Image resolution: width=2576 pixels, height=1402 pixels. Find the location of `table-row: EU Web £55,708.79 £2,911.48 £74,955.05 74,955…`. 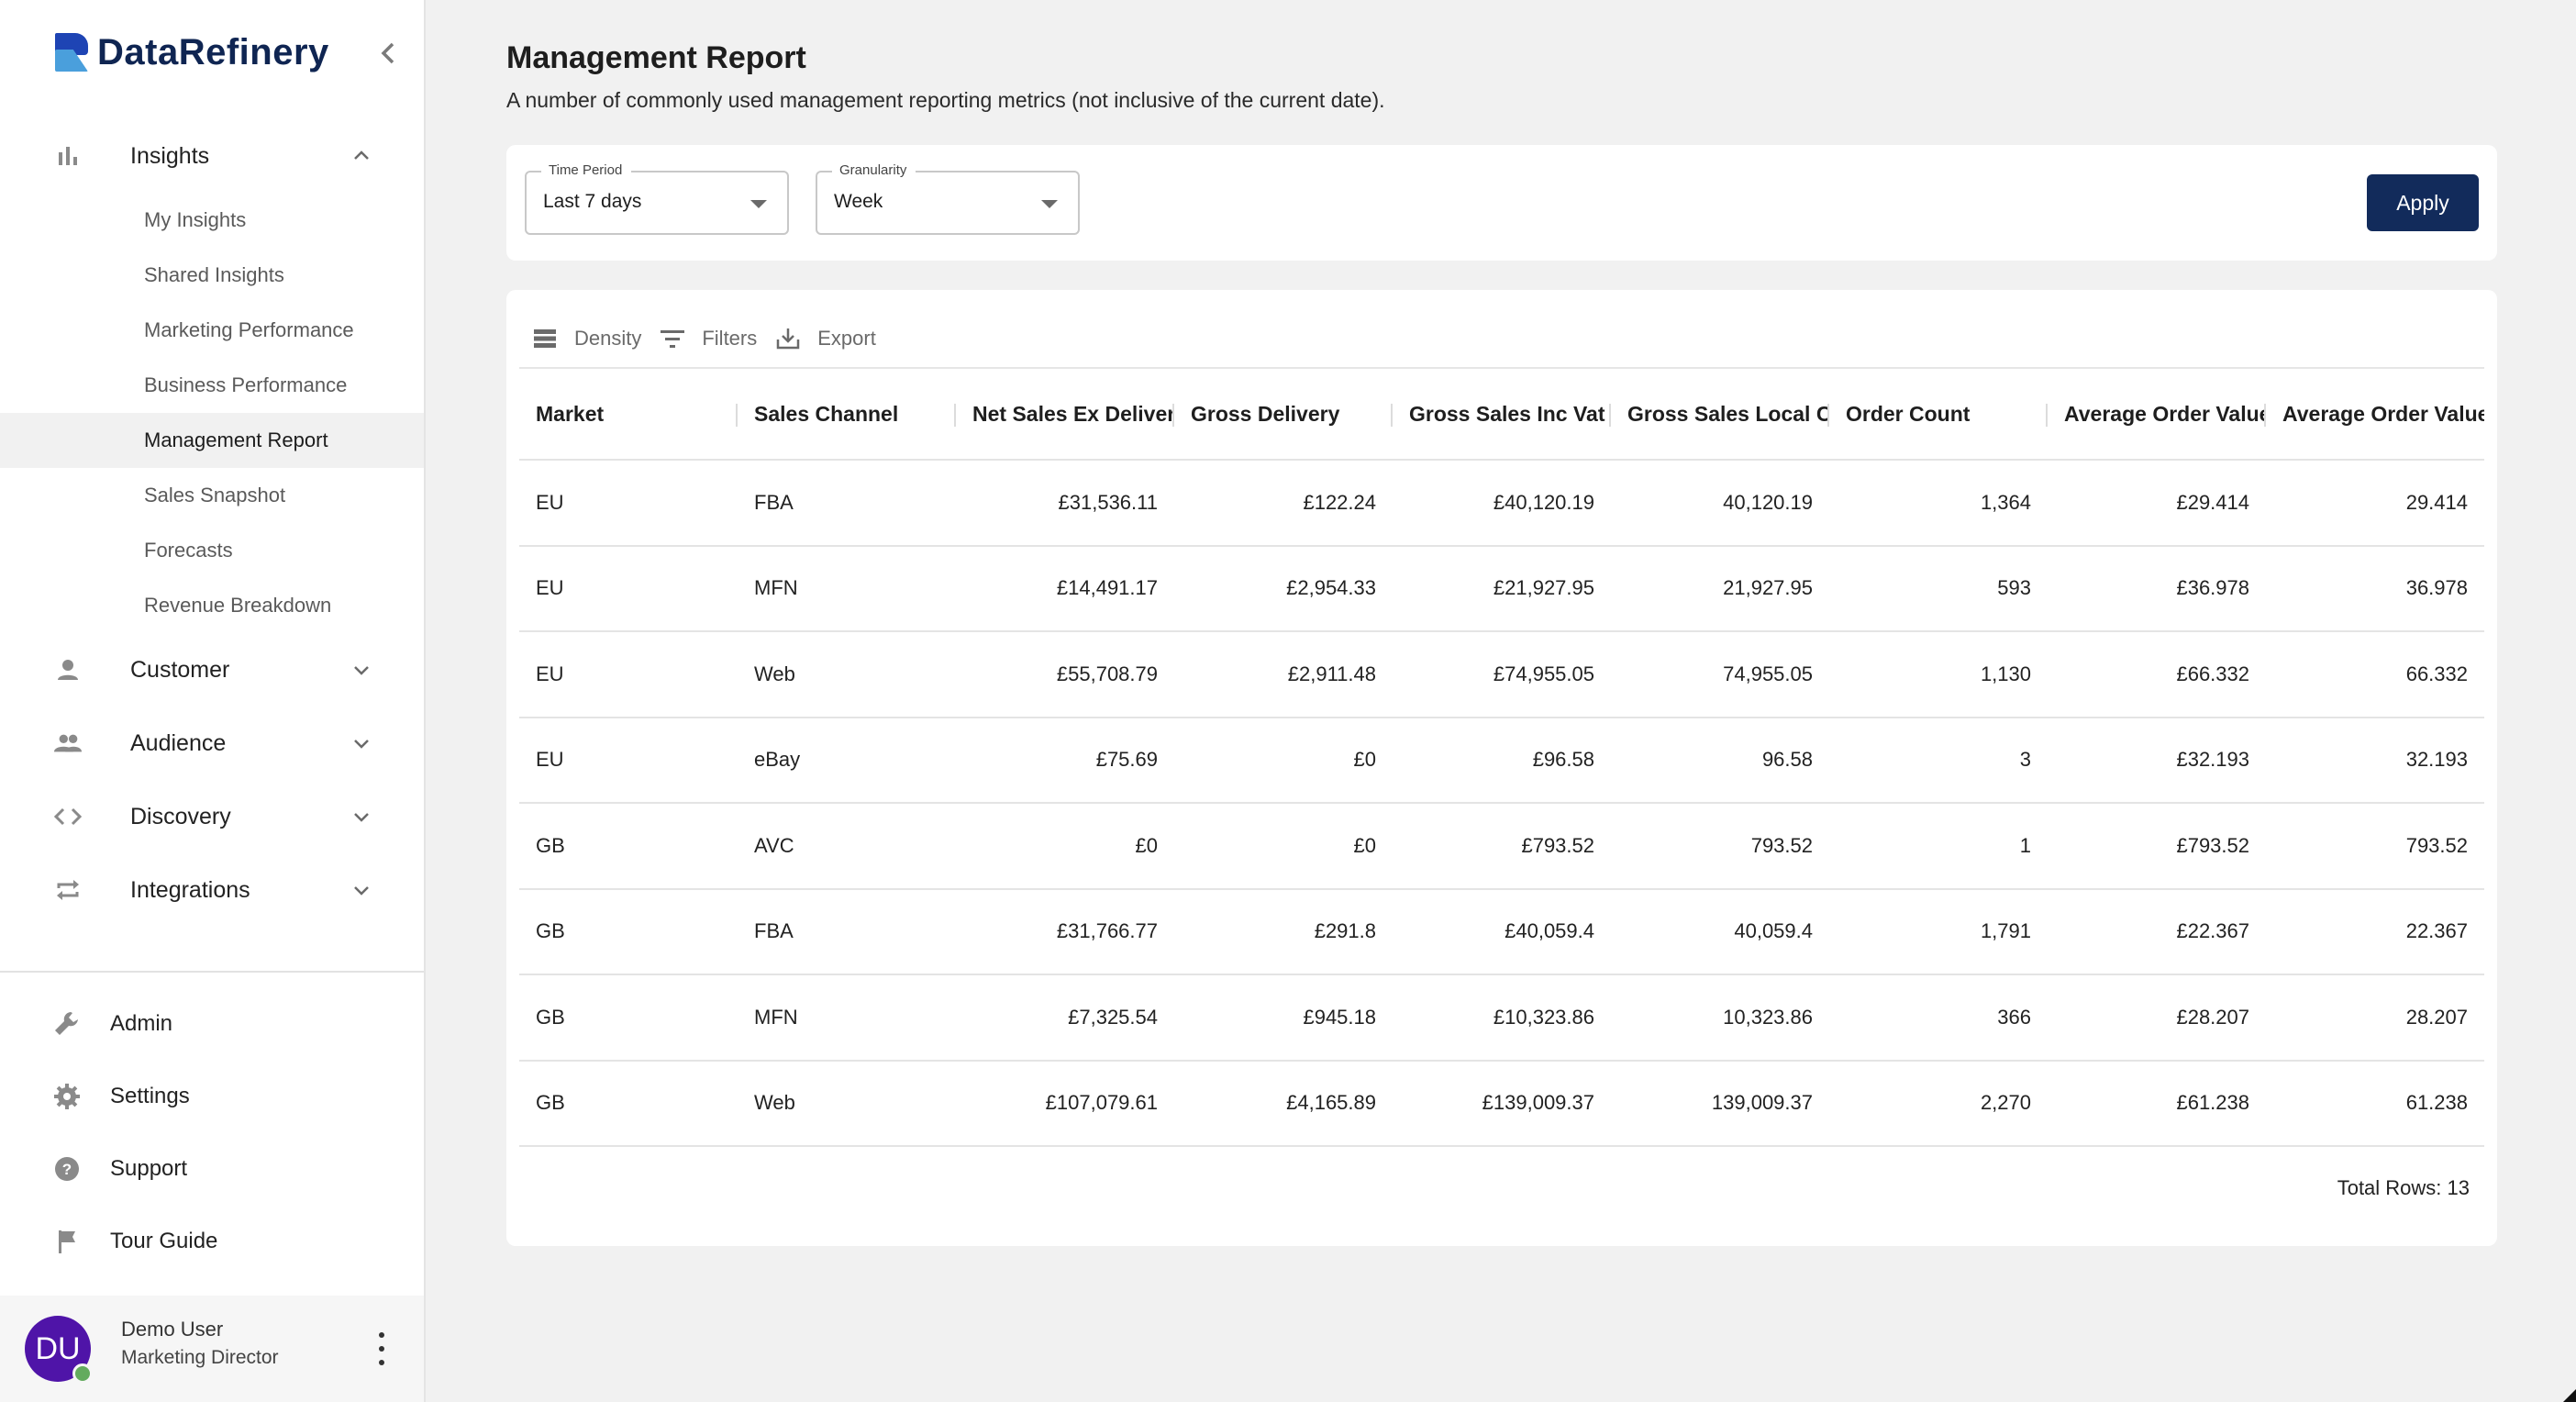

table-row: EU Web £55,708.79 £2,911.48 £74,955.05 74,955… is located at coordinates (1501, 675).